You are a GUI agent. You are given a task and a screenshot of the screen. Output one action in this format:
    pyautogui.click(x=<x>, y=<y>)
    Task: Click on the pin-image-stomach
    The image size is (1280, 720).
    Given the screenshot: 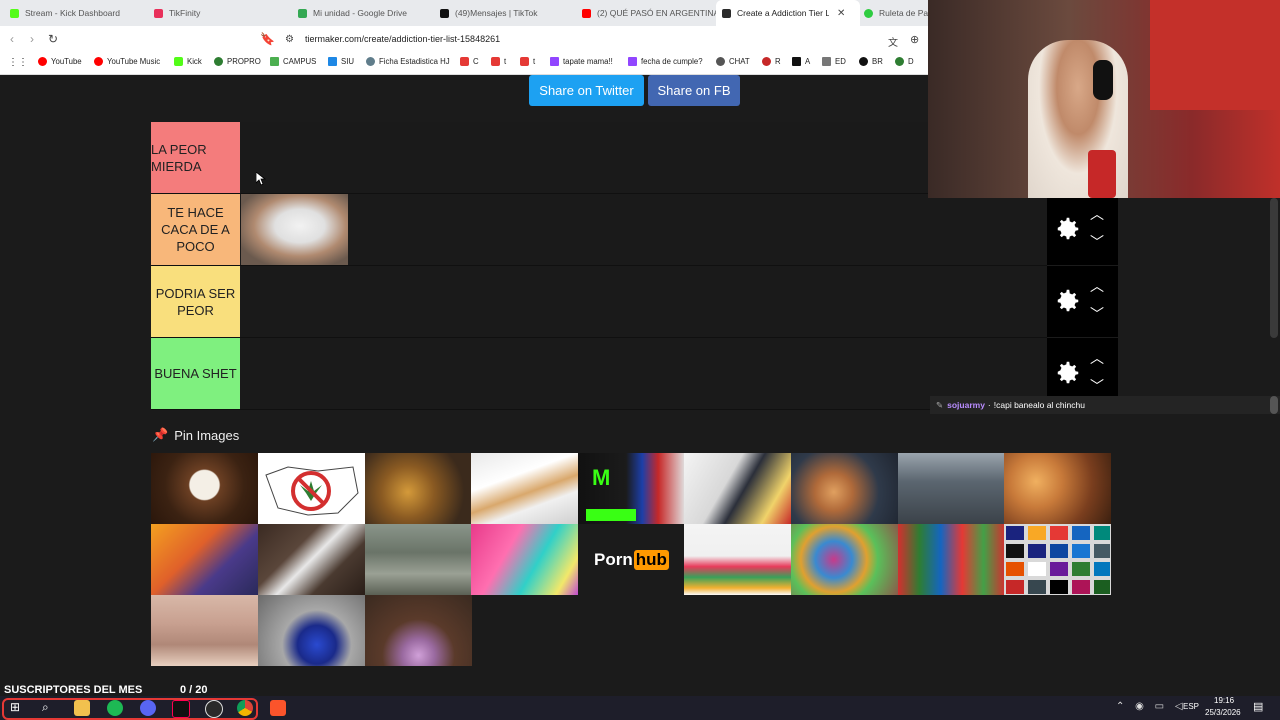 What is the action you would take?
    pyautogui.click(x=204, y=630)
    